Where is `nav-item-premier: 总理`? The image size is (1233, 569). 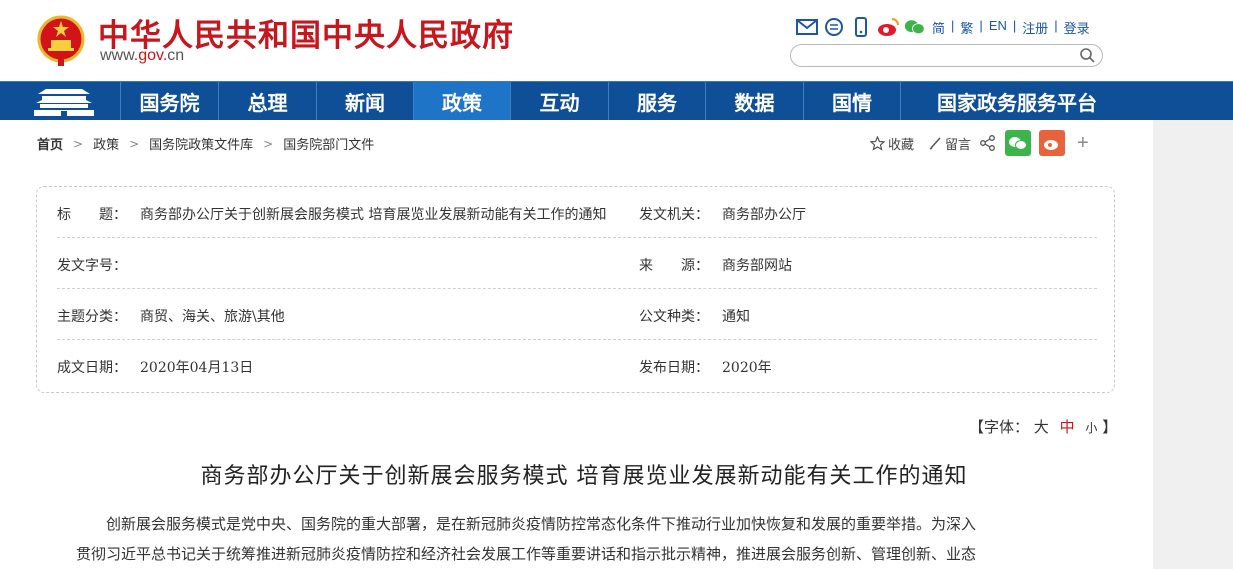
nav-item-premier: 总理 is located at coordinates (267, 101).